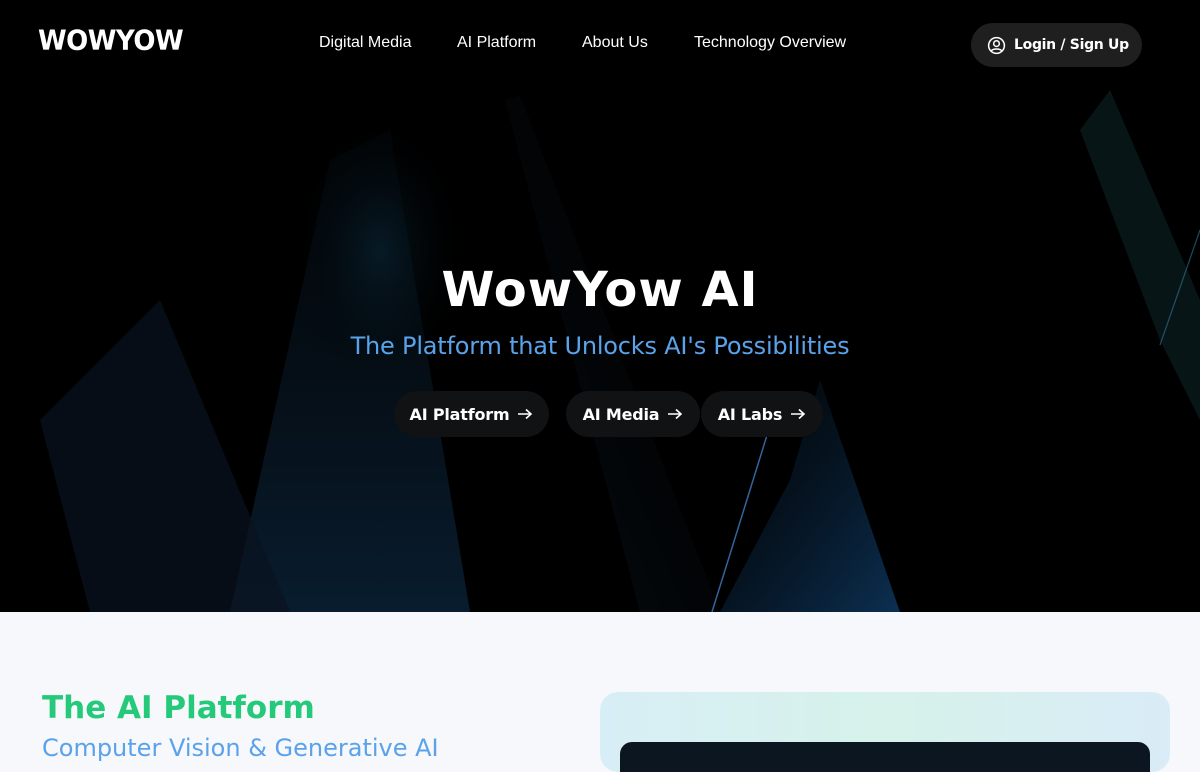 The height and width of the screenshot is (772, 1200). Describe the element at coordinates (885, 757) in the screenshot. I see `platform-preview-screen` at that location.